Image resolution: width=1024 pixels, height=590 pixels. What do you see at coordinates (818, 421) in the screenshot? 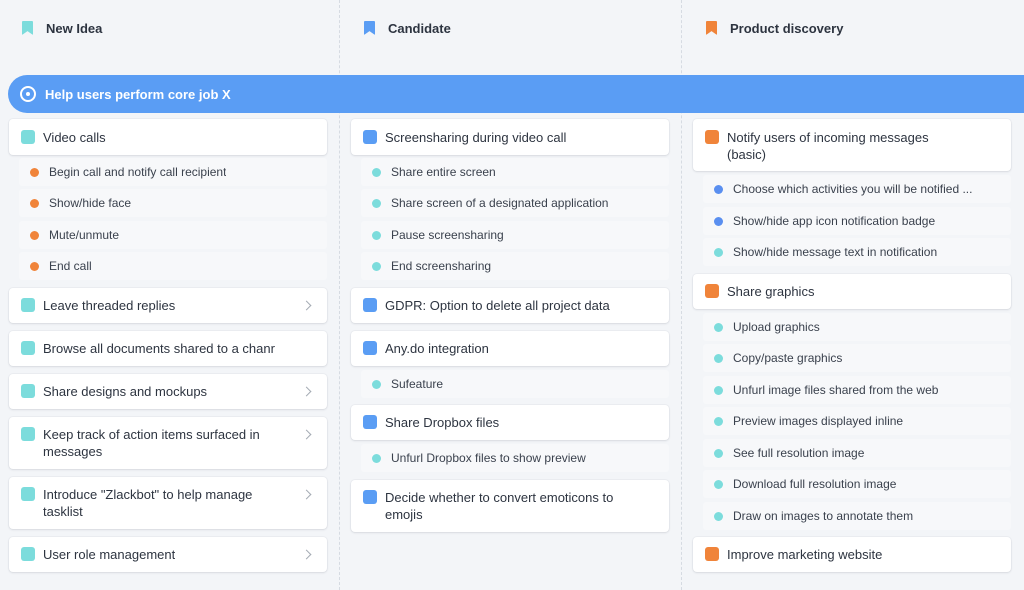
I see `subitem-label: Preview images displayed inline` at bounding box center [818, 421].